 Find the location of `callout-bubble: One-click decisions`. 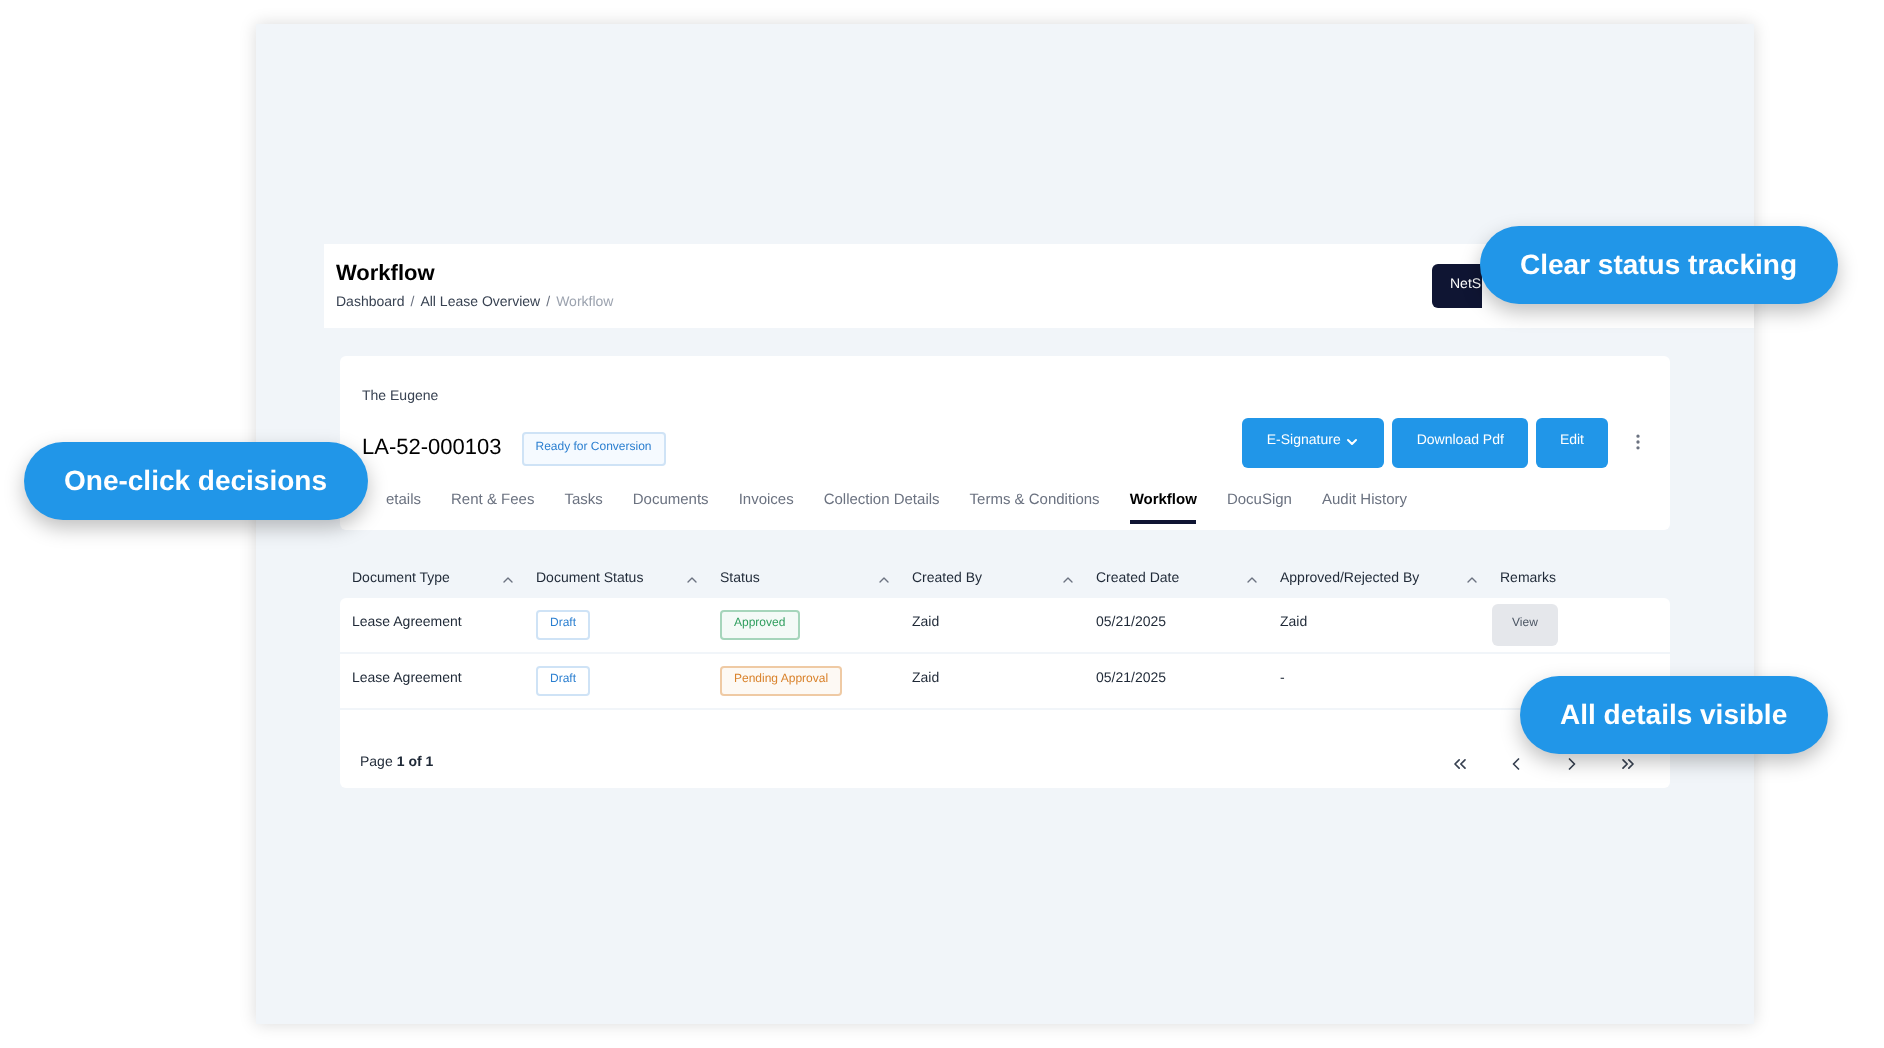

callout-bubble: One-click decisions is located at coordinates (195, 481).